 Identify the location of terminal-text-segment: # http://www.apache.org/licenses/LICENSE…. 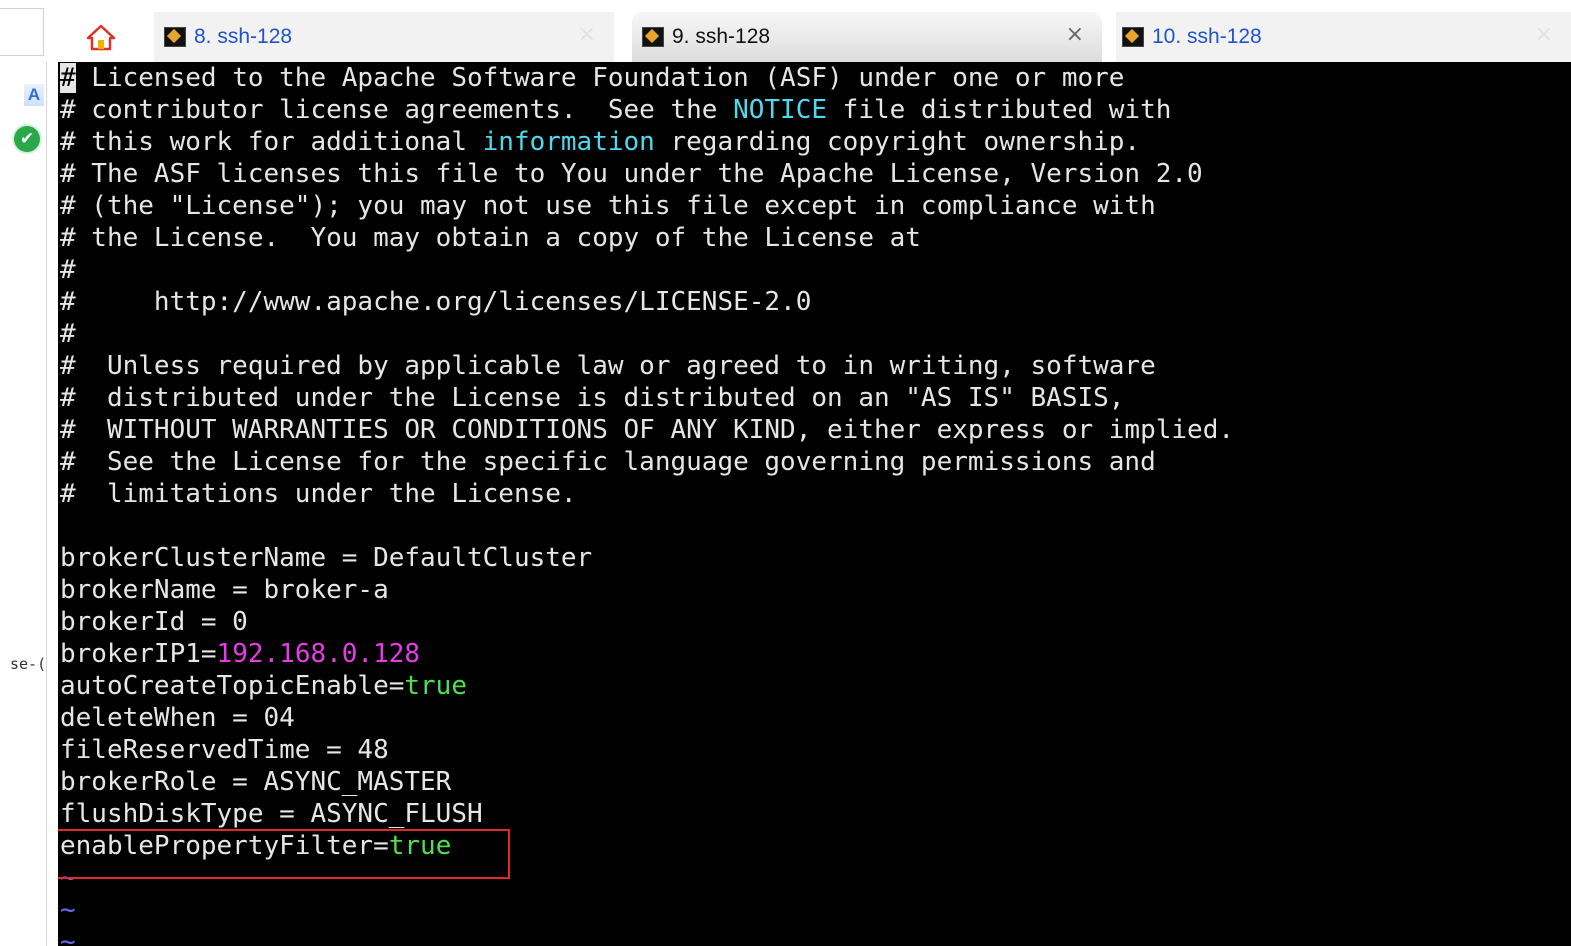
(436, 302).